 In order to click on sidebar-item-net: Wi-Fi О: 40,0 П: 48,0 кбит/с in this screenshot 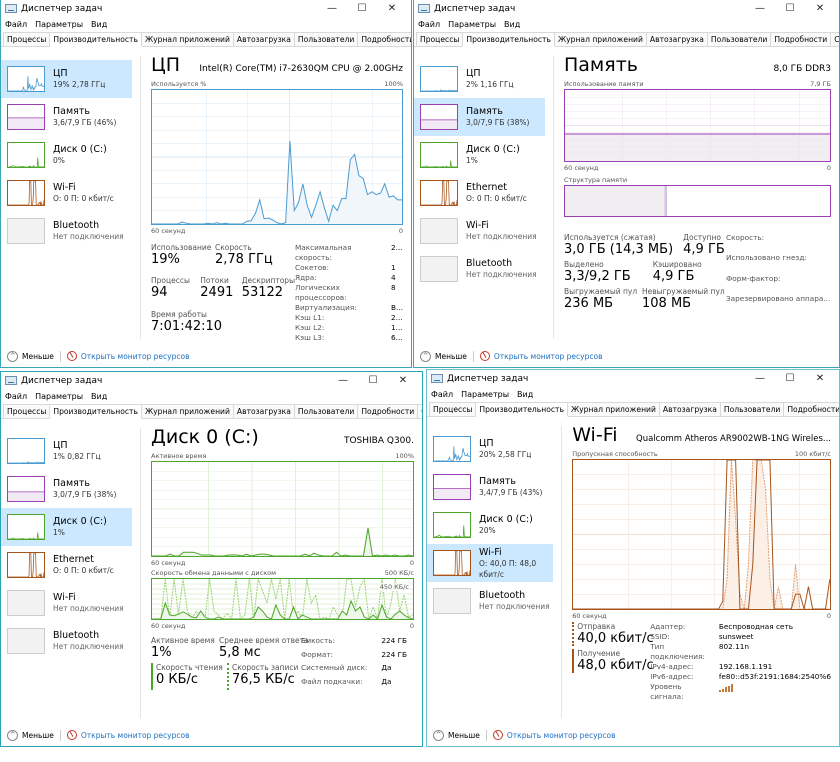, I will do `click(490, 563)`.